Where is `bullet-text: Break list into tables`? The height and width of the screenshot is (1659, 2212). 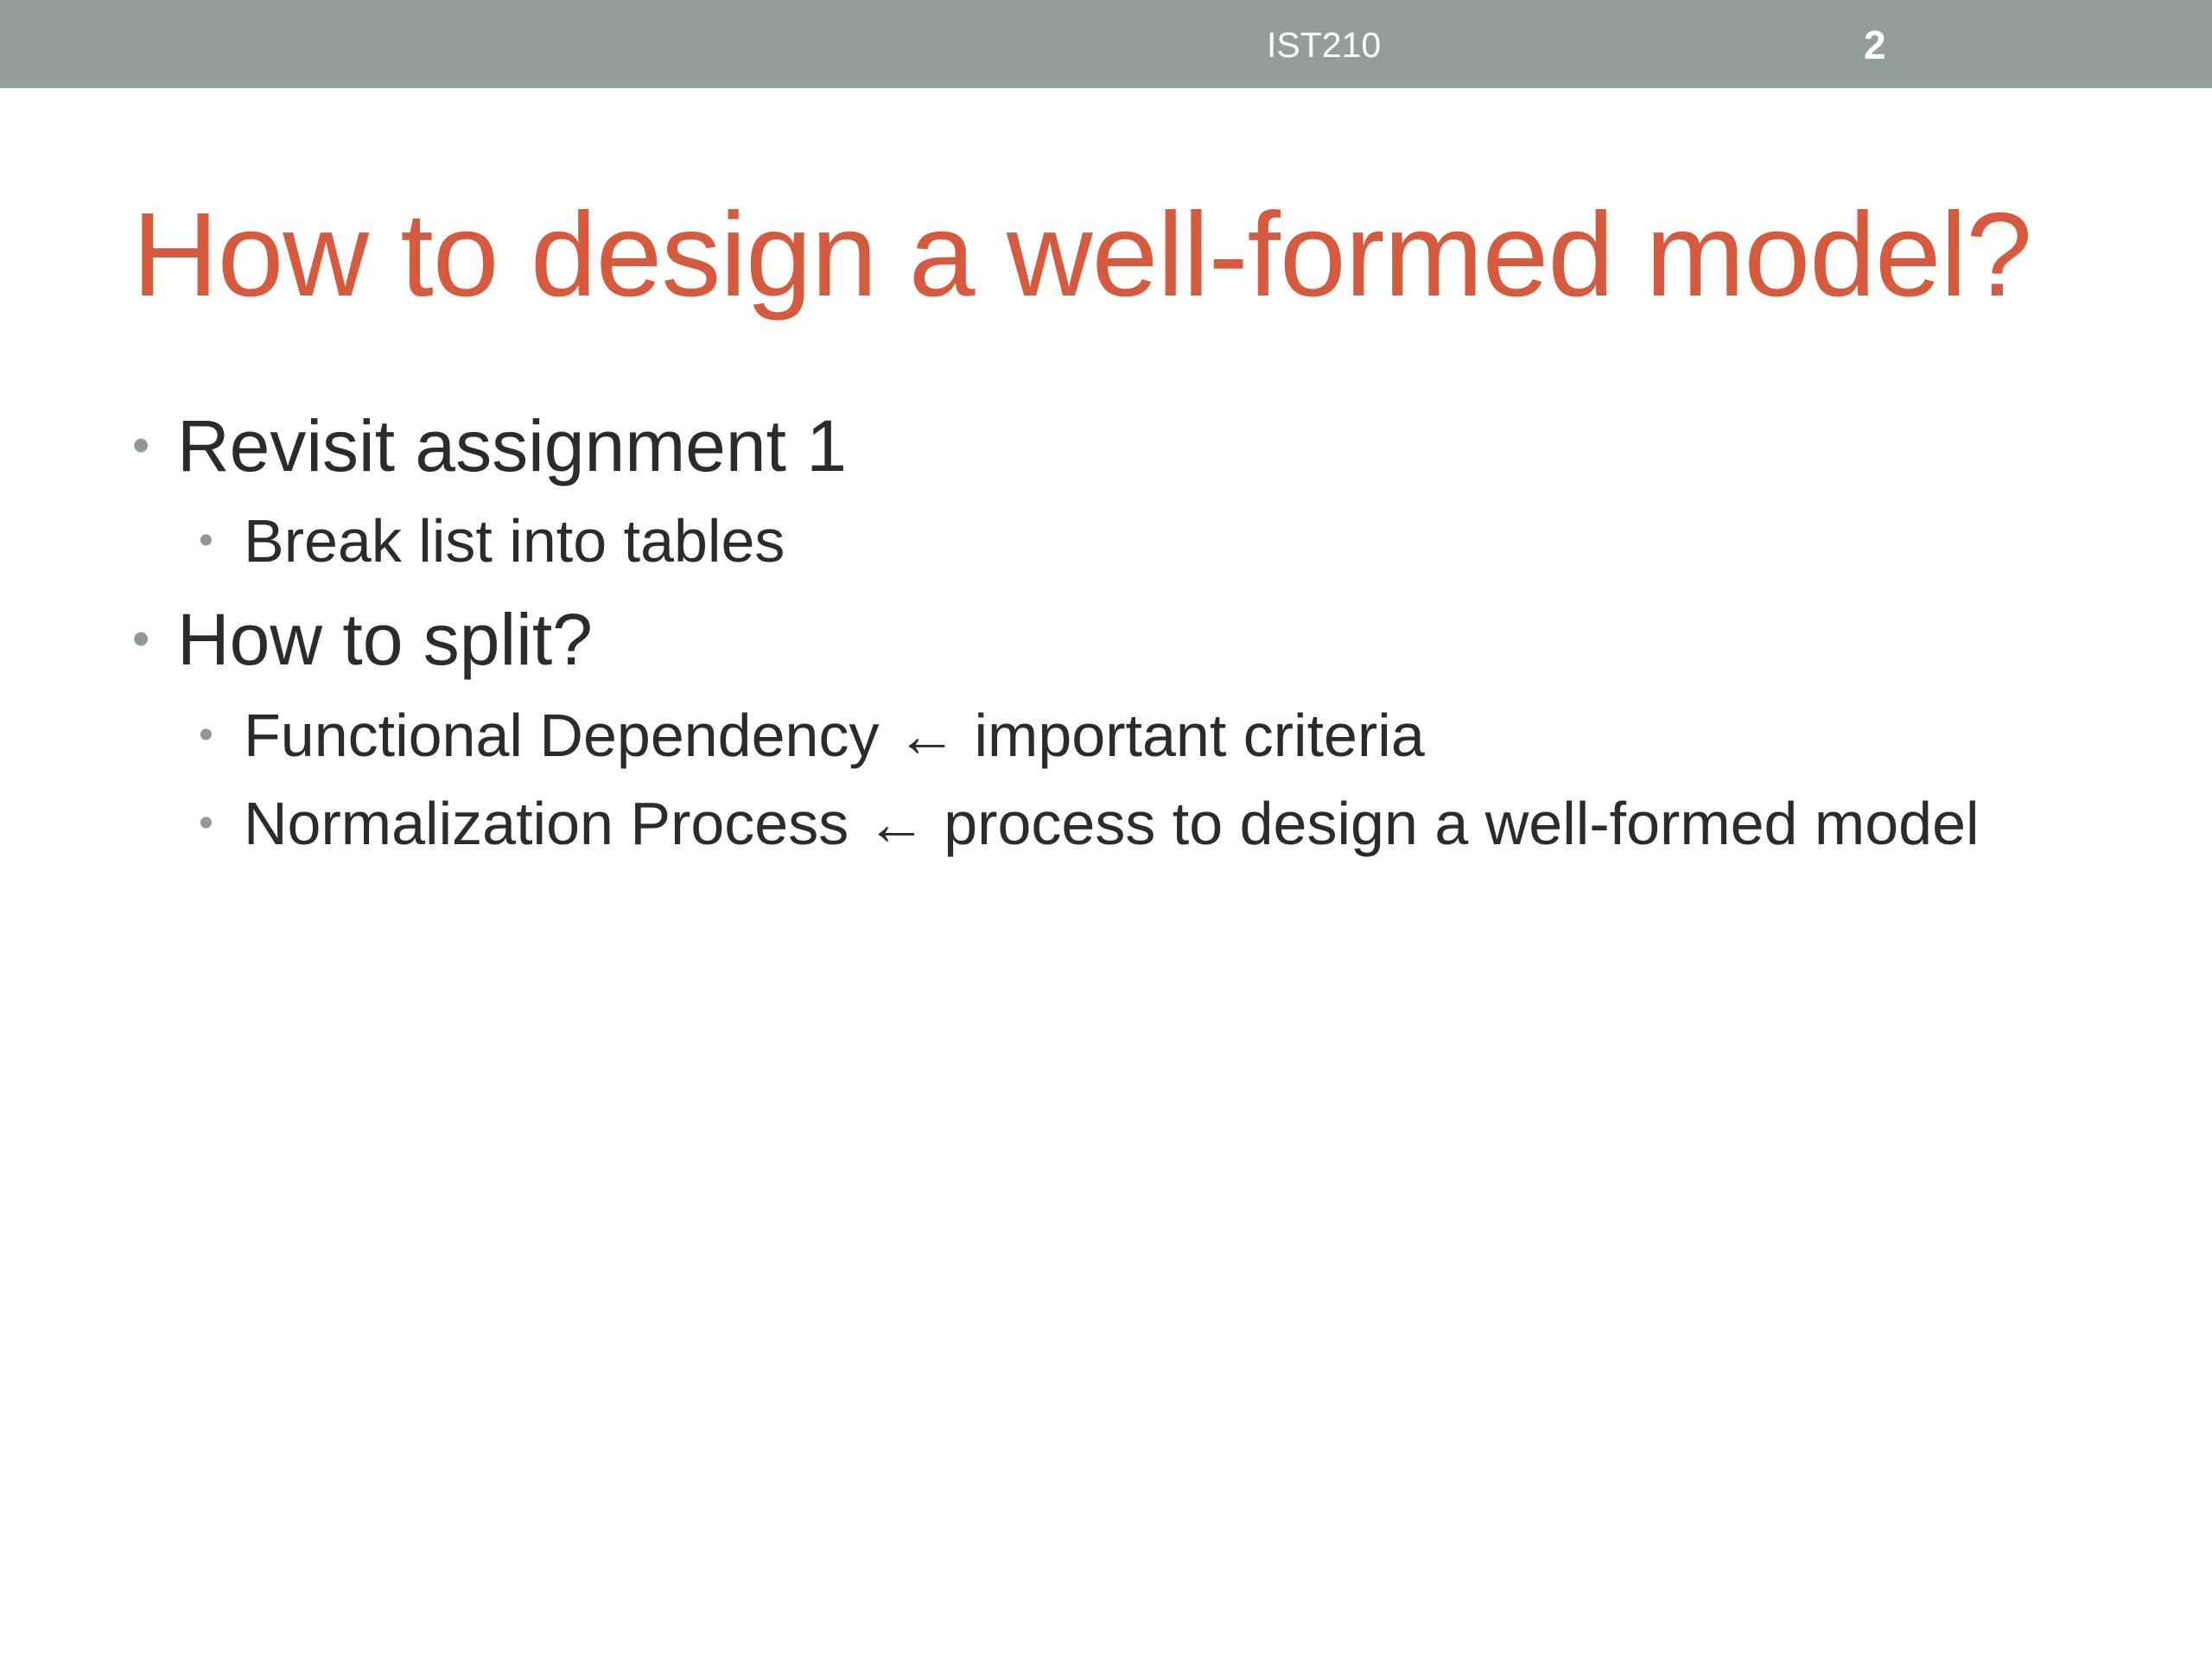 bullet-text: Break list into tables is located at coordinates (514, 541).